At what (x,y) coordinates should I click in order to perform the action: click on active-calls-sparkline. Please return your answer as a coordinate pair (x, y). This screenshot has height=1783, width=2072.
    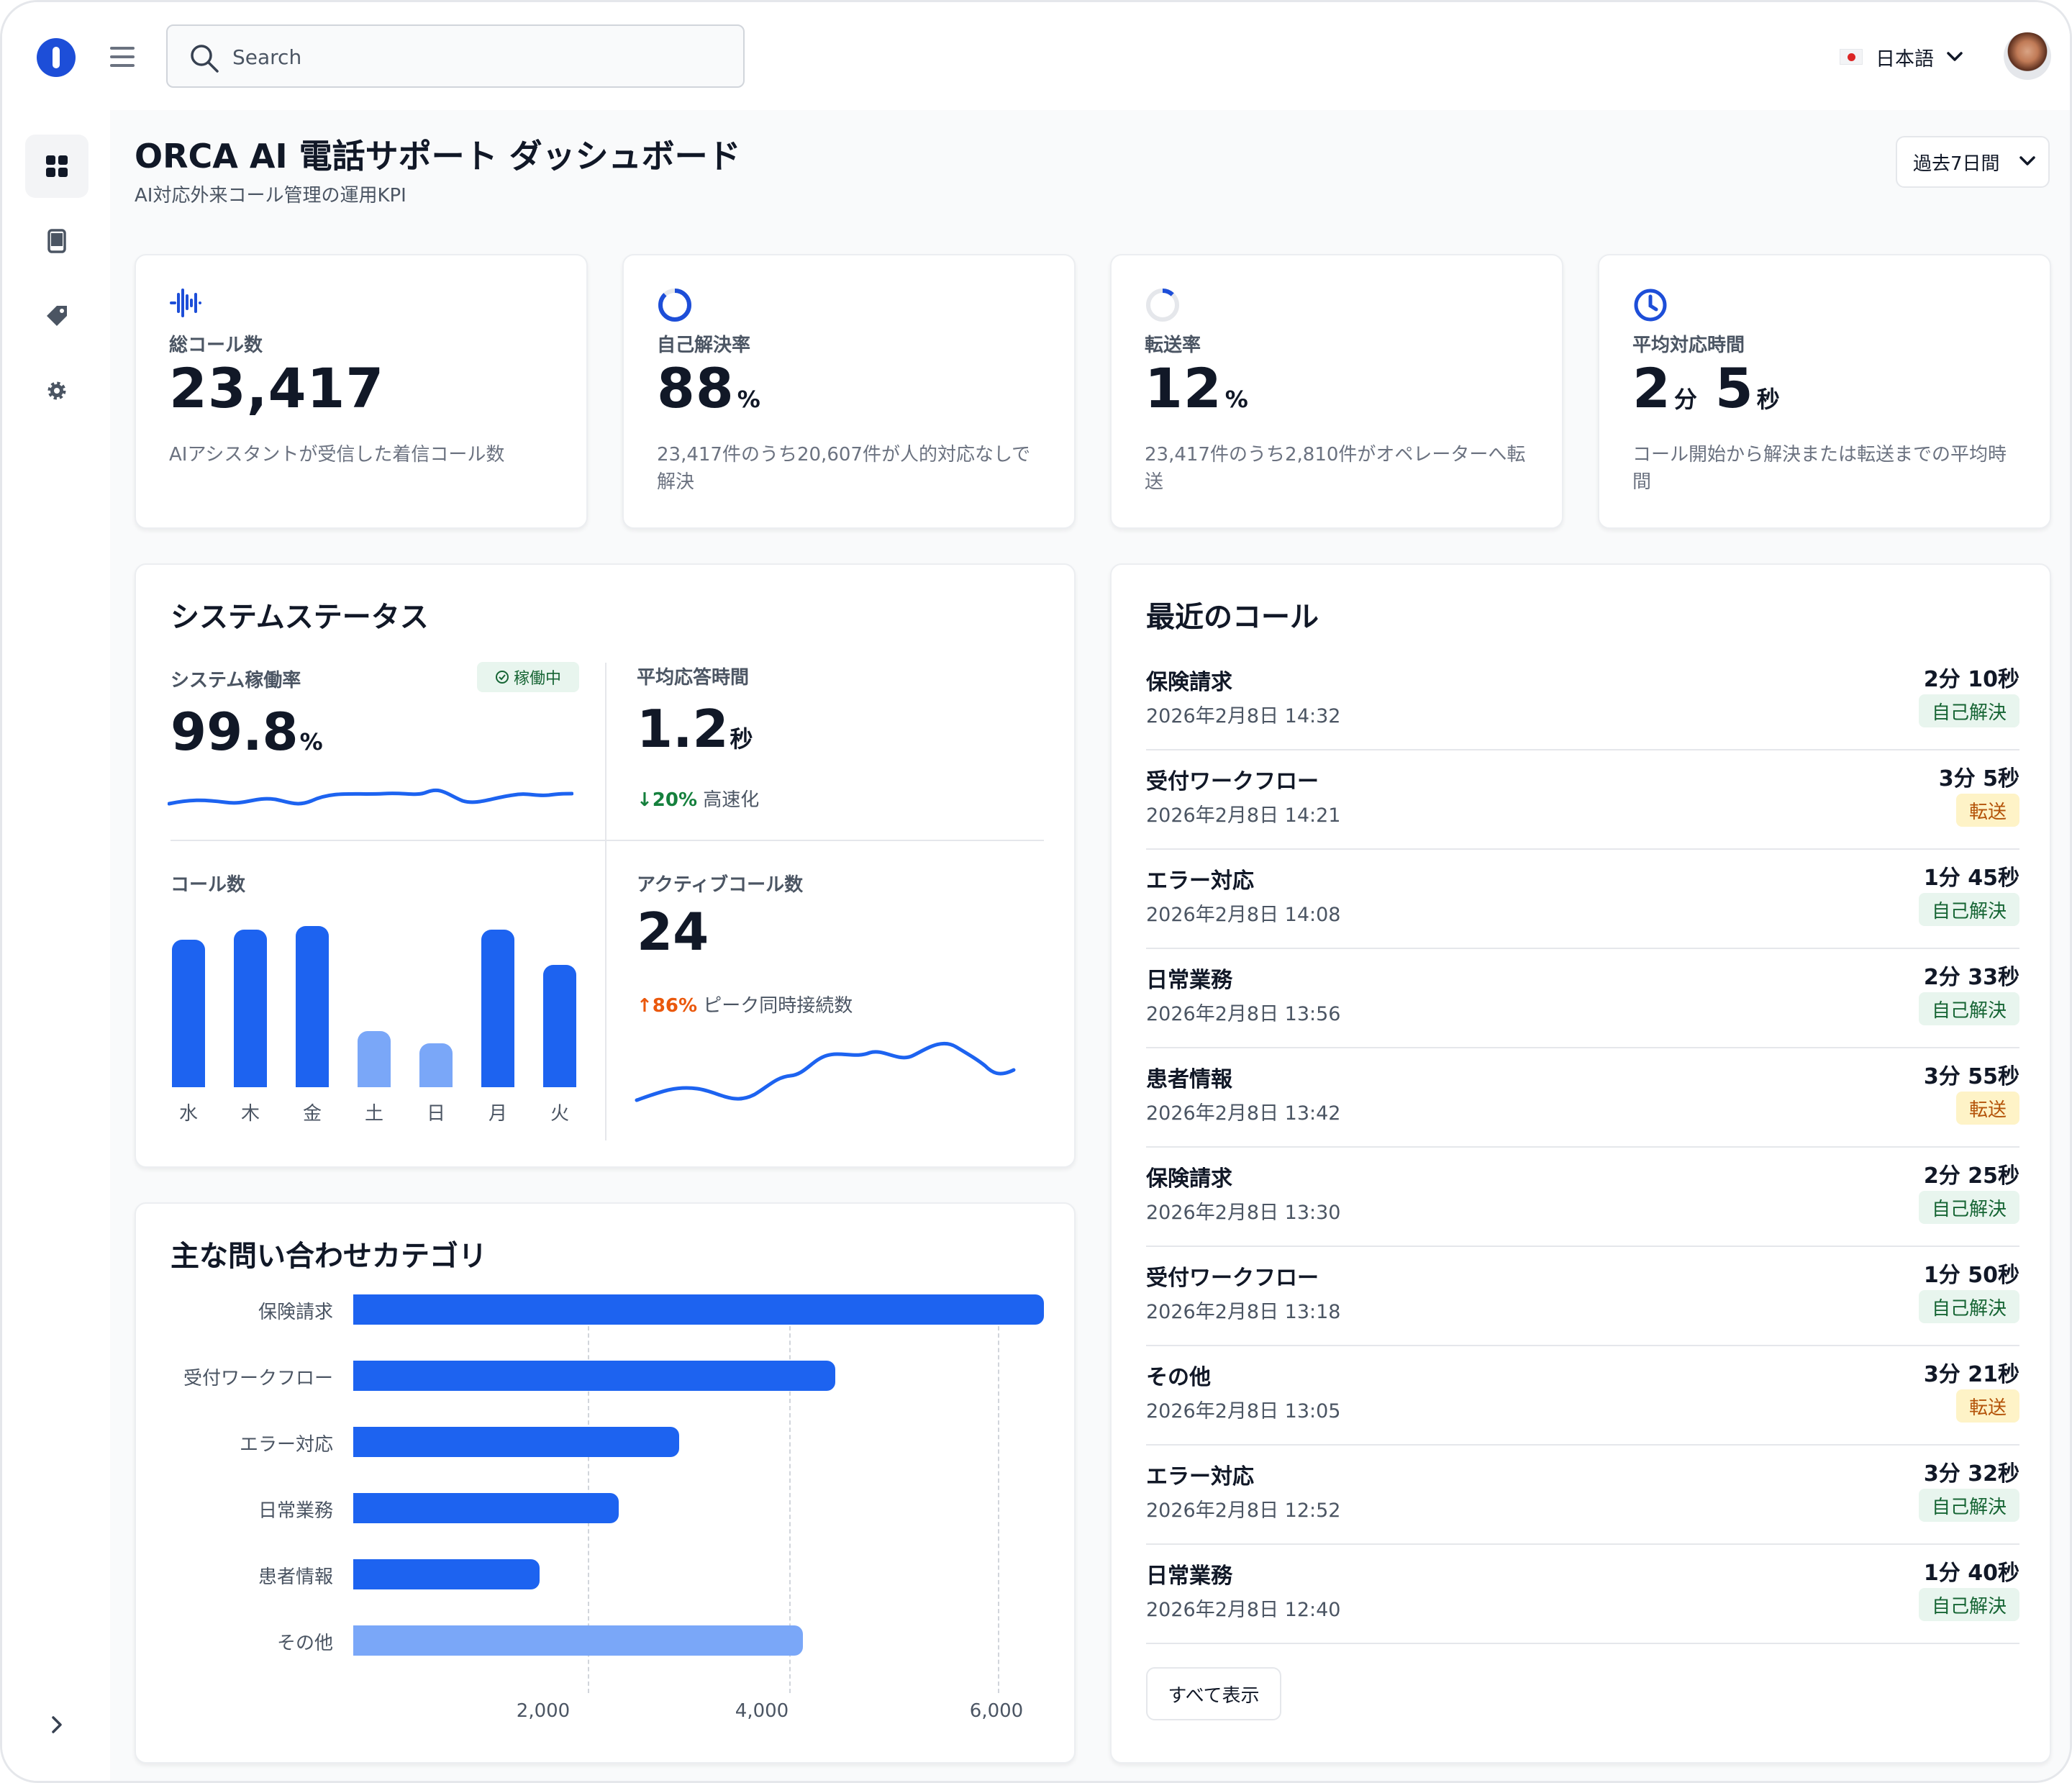
    Looking at the image, I should click on (826, 1072).